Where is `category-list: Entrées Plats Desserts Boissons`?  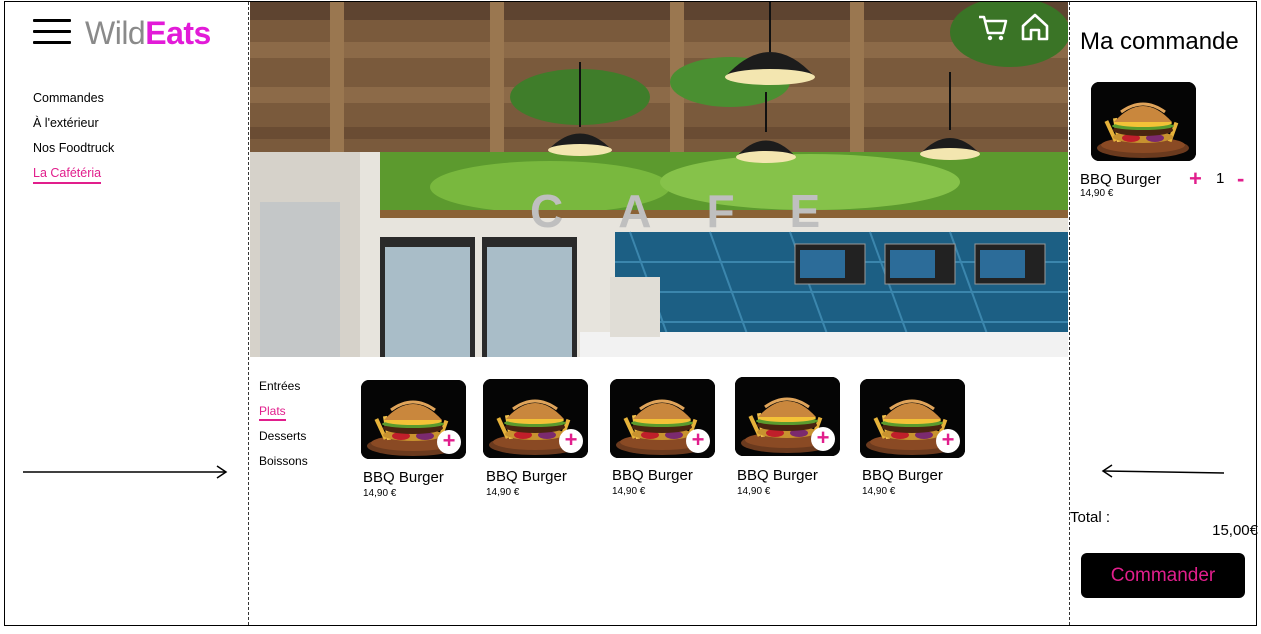 category-list: Entrées Plats Desserts Boissons is located at coordinates (283, 428).